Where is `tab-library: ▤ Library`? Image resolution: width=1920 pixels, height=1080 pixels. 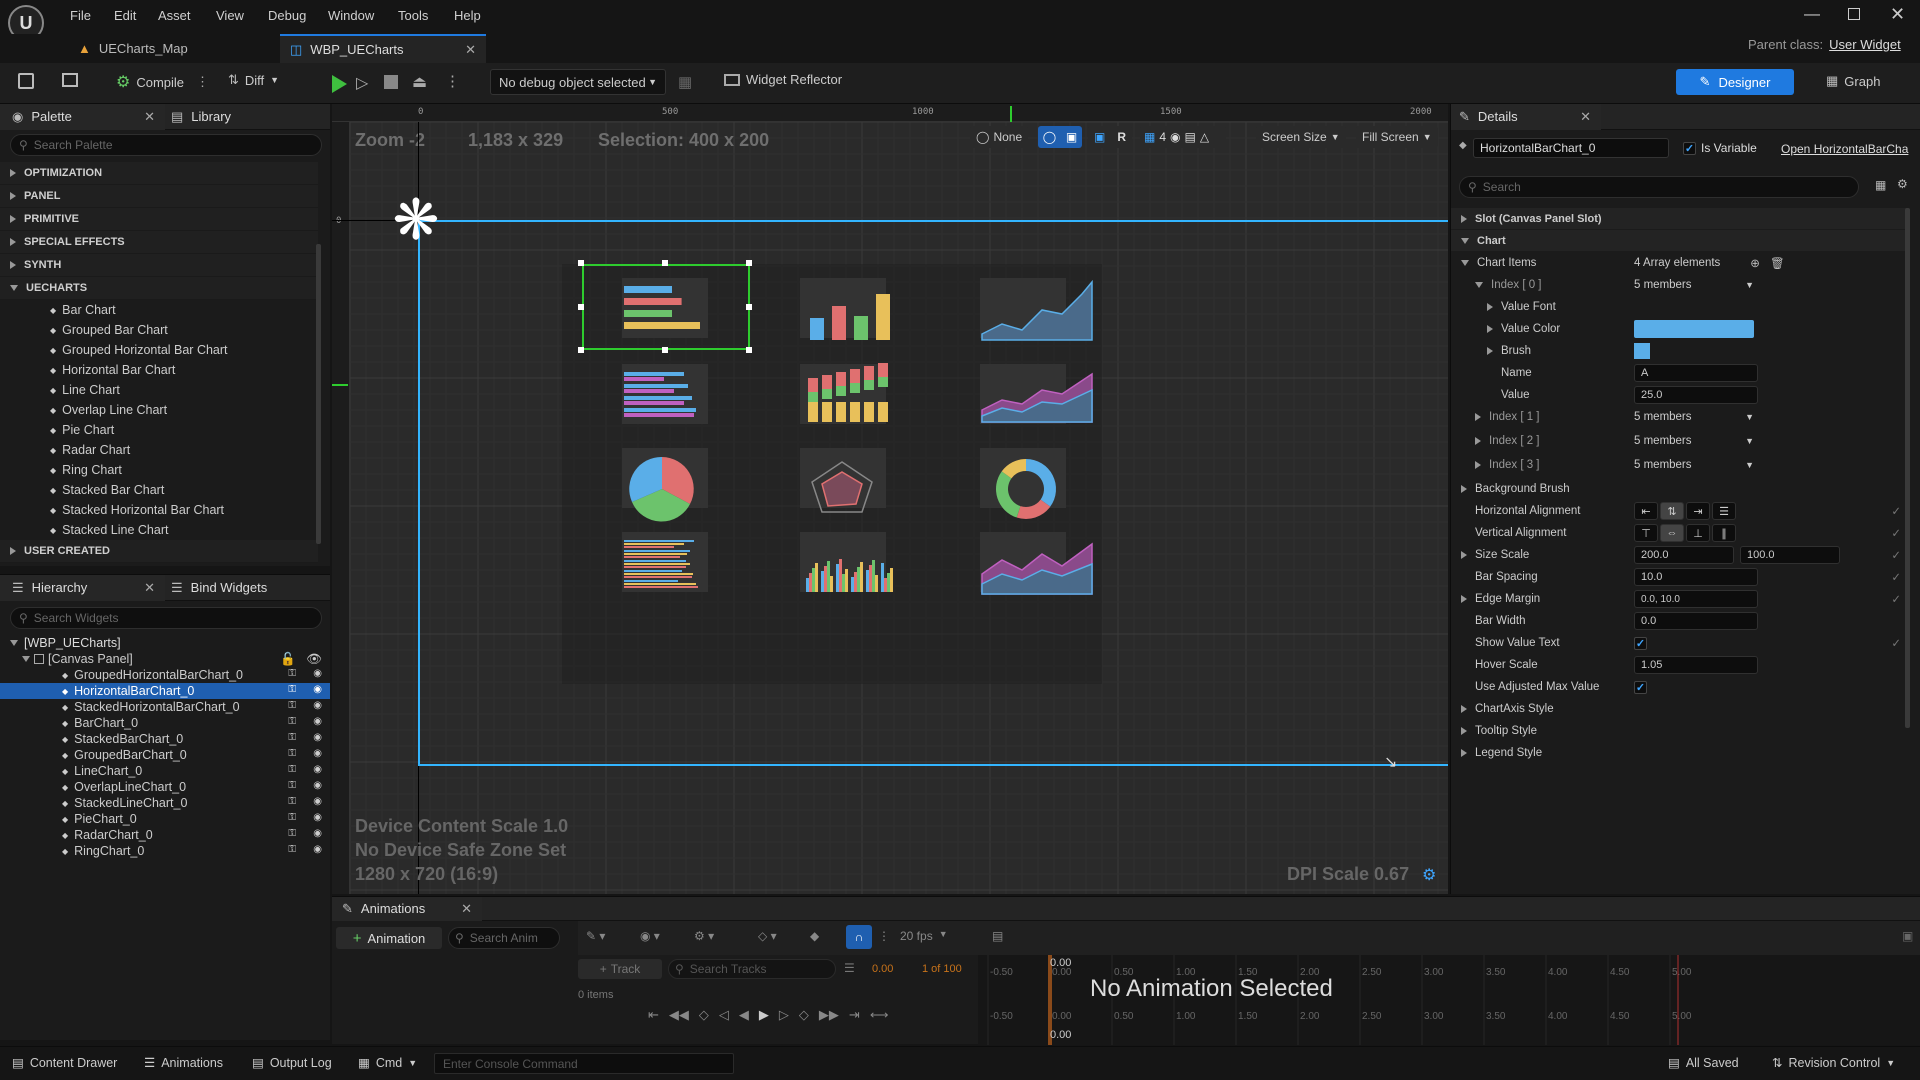
tab-library: ▤ Library is located at coordinates (198, 117).